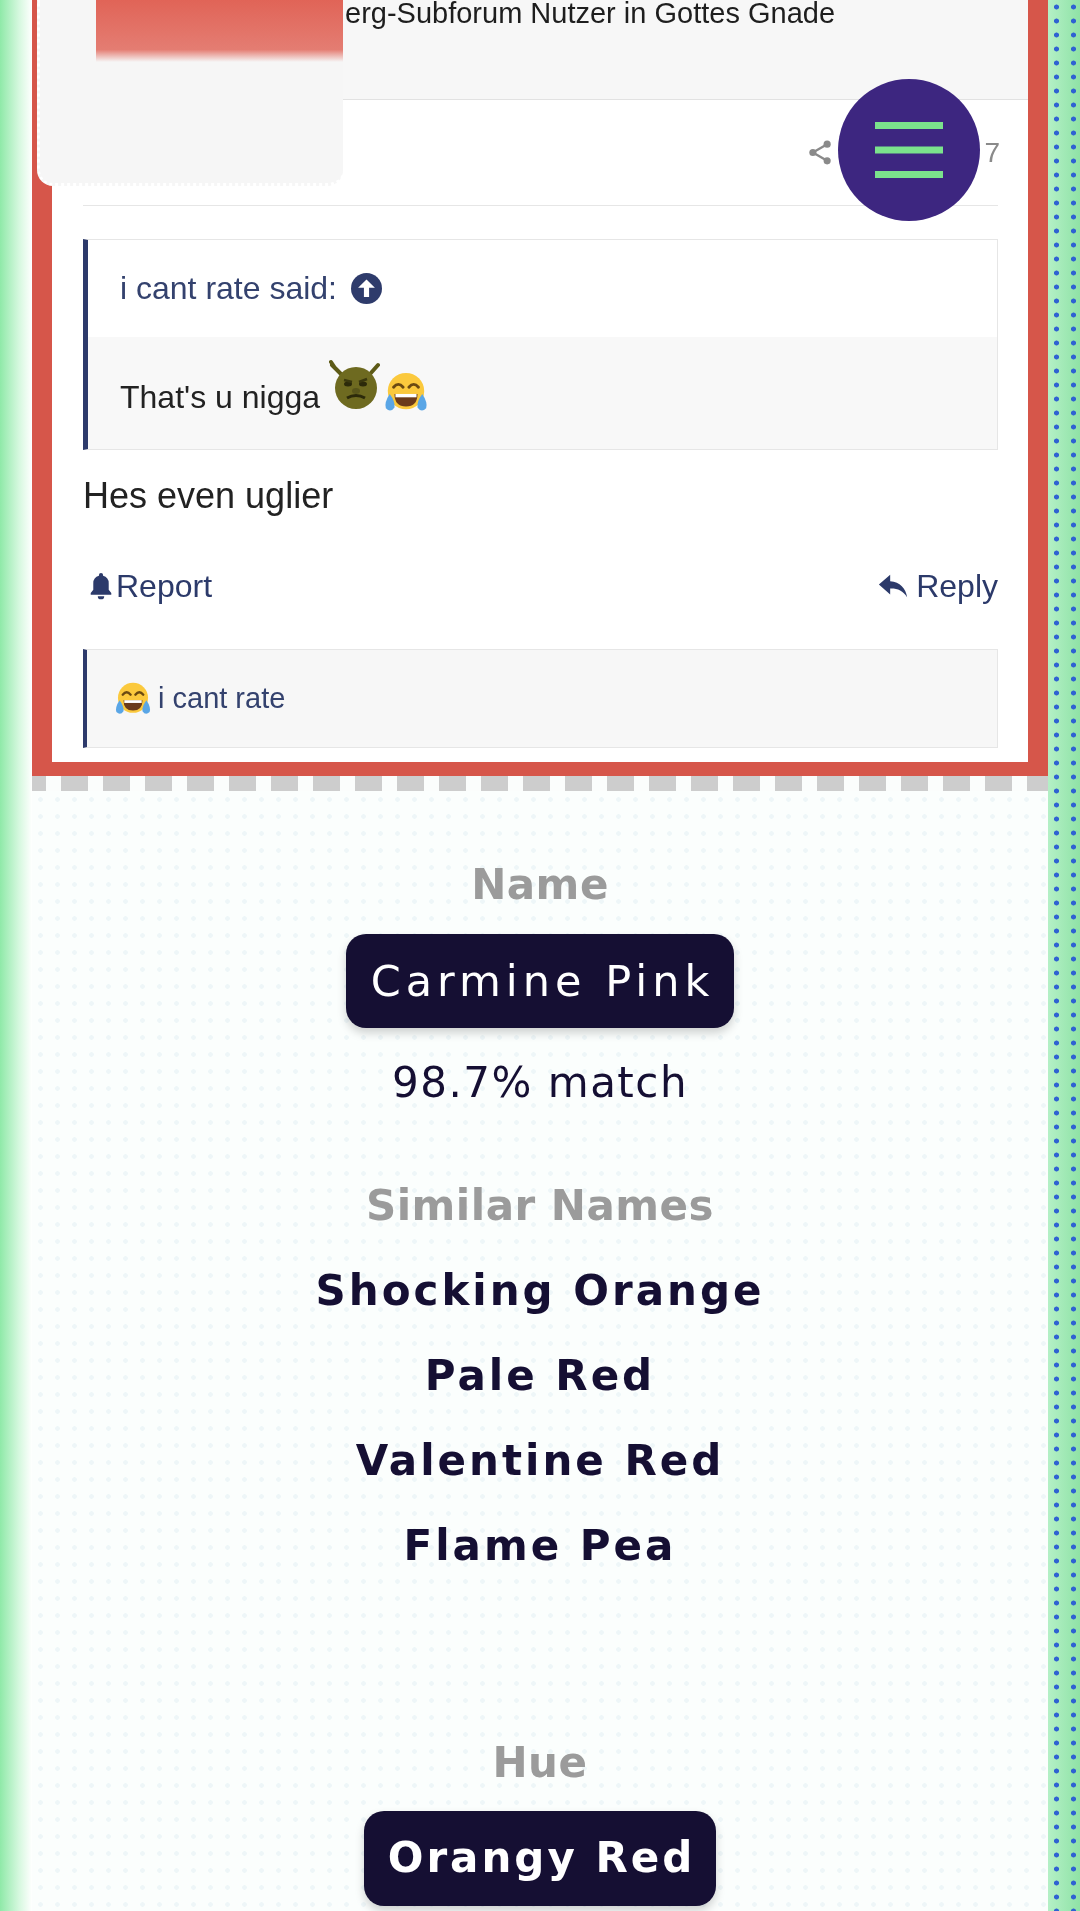 This screenshot has width=1080, height=1911. What do you see at coordinates (540, 1858) in the screenshot?
I see `hue-badge: Orangy Red` at bounding box center [540, 1858].